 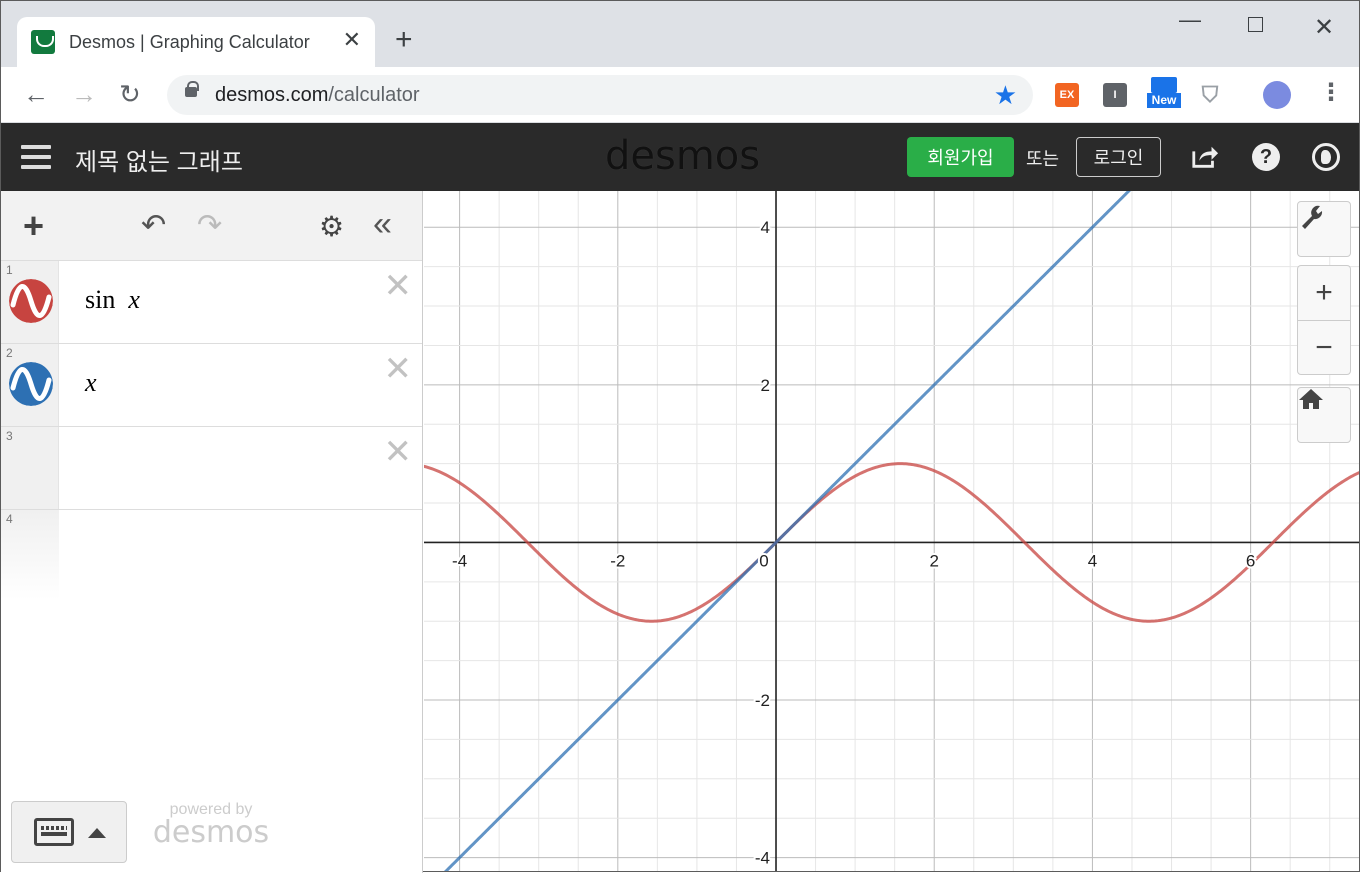 I want to click on graph-settings-group, so click(x=1324, y=229).